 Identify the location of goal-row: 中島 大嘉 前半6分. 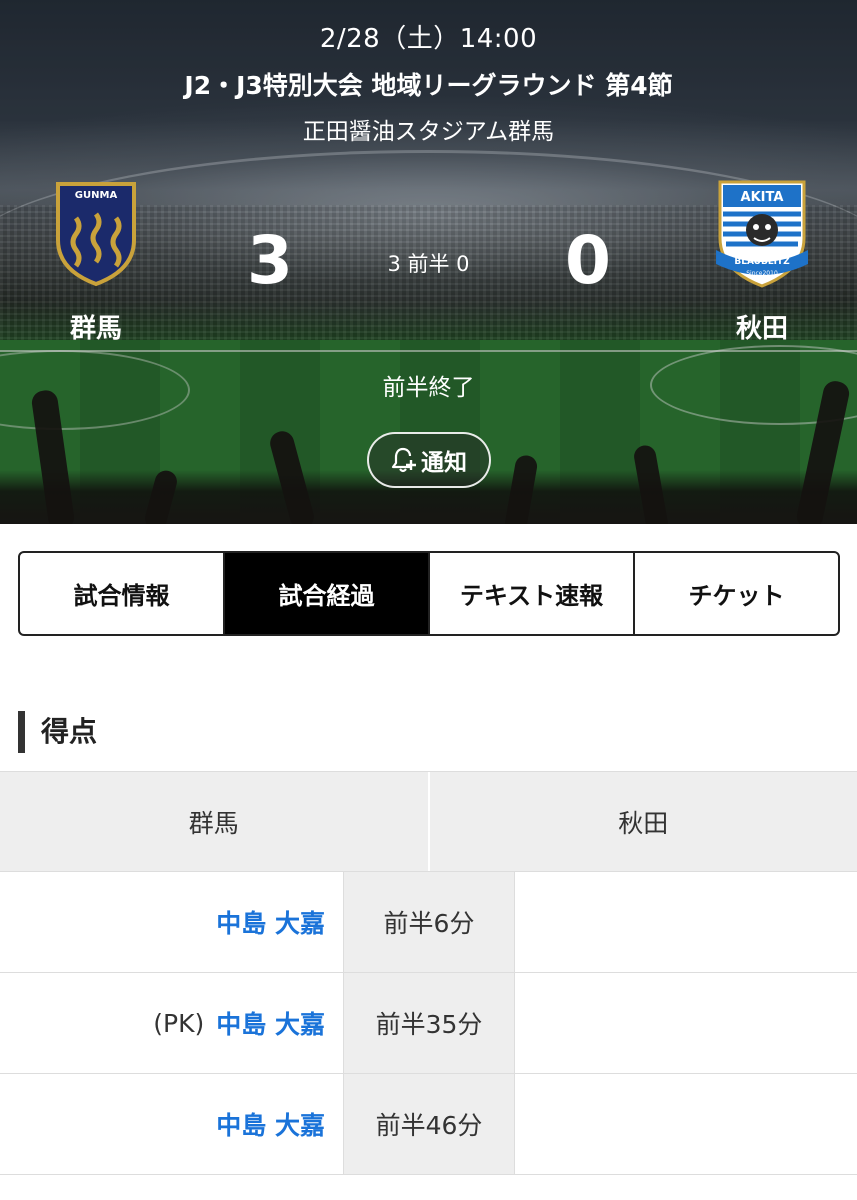
(428, 922).